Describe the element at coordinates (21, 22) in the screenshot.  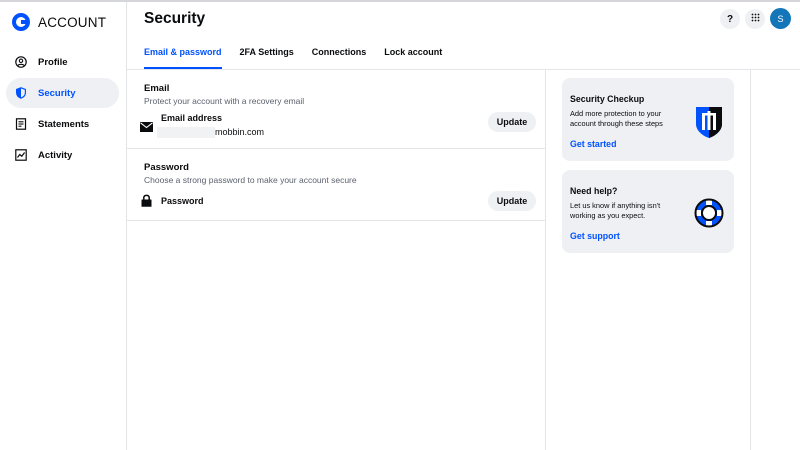
I see `coin-logo-icon` at that location.